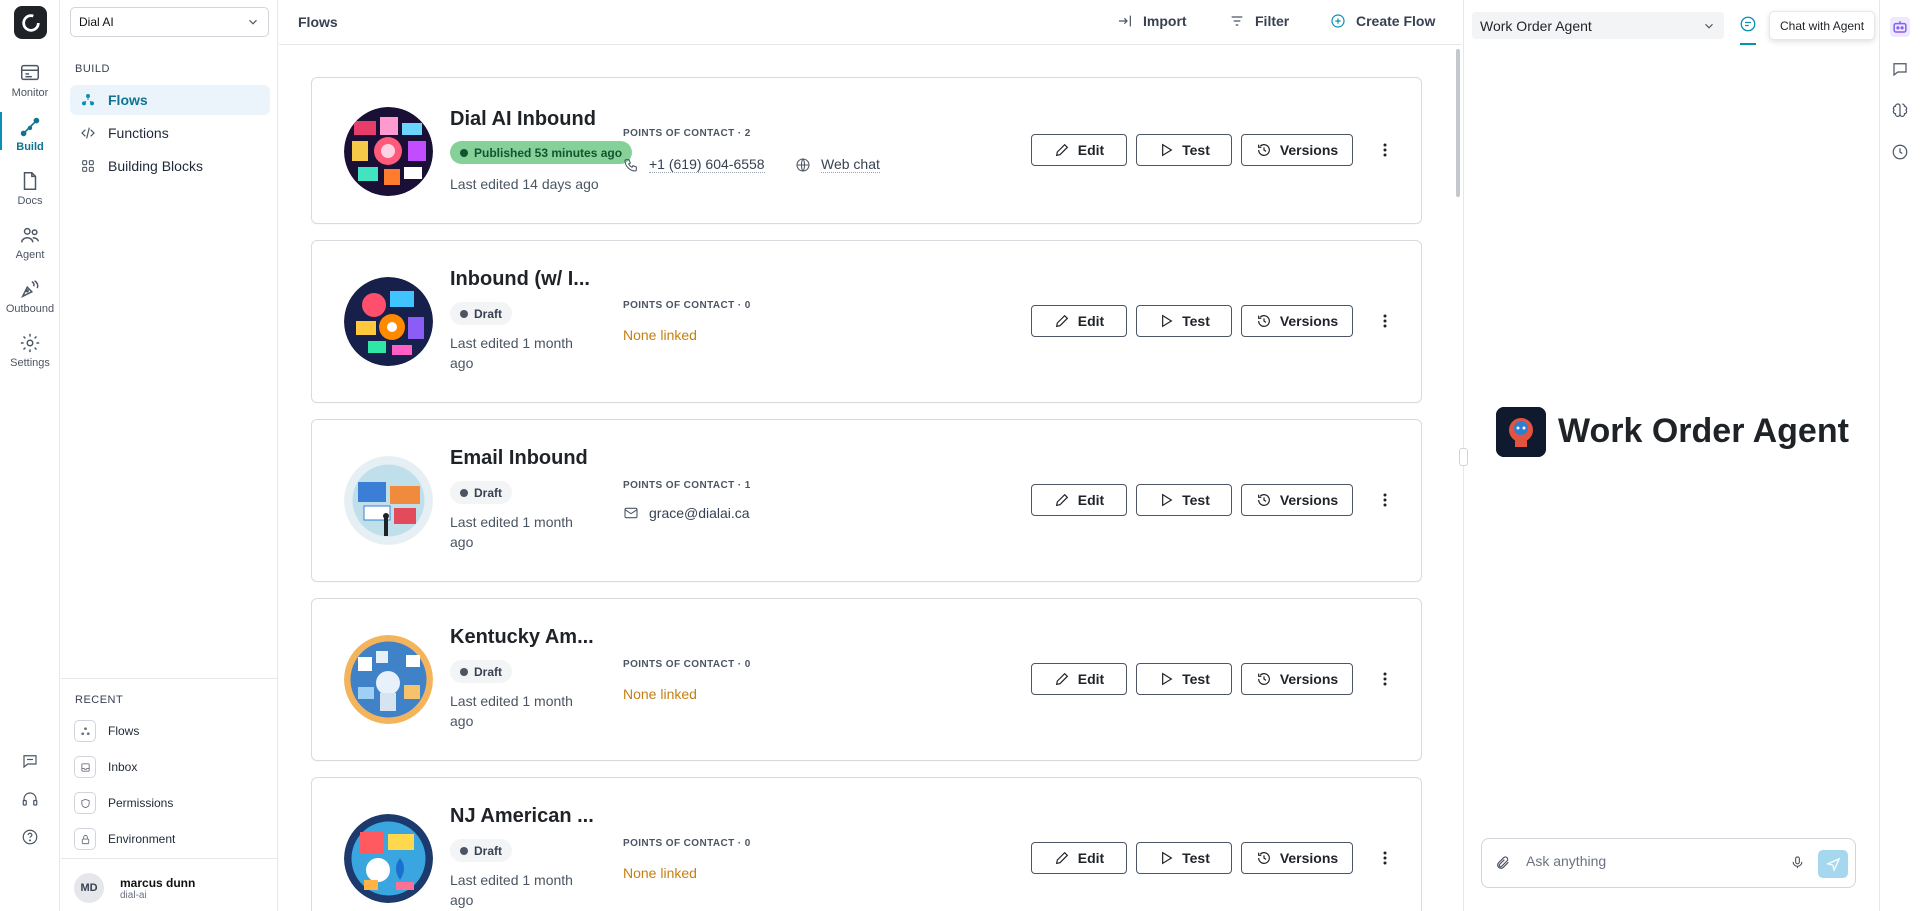 The height and width of the screenshot is (911, 1920). I want to click on agent-bot-icon, so click(1900, 27).